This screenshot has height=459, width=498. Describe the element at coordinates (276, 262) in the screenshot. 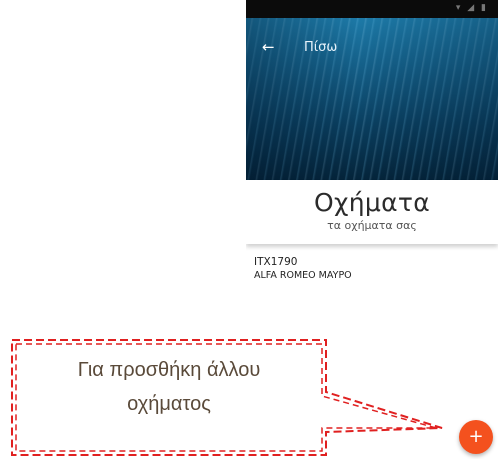

I see `vehicle-plate: ITX1790` at that location.